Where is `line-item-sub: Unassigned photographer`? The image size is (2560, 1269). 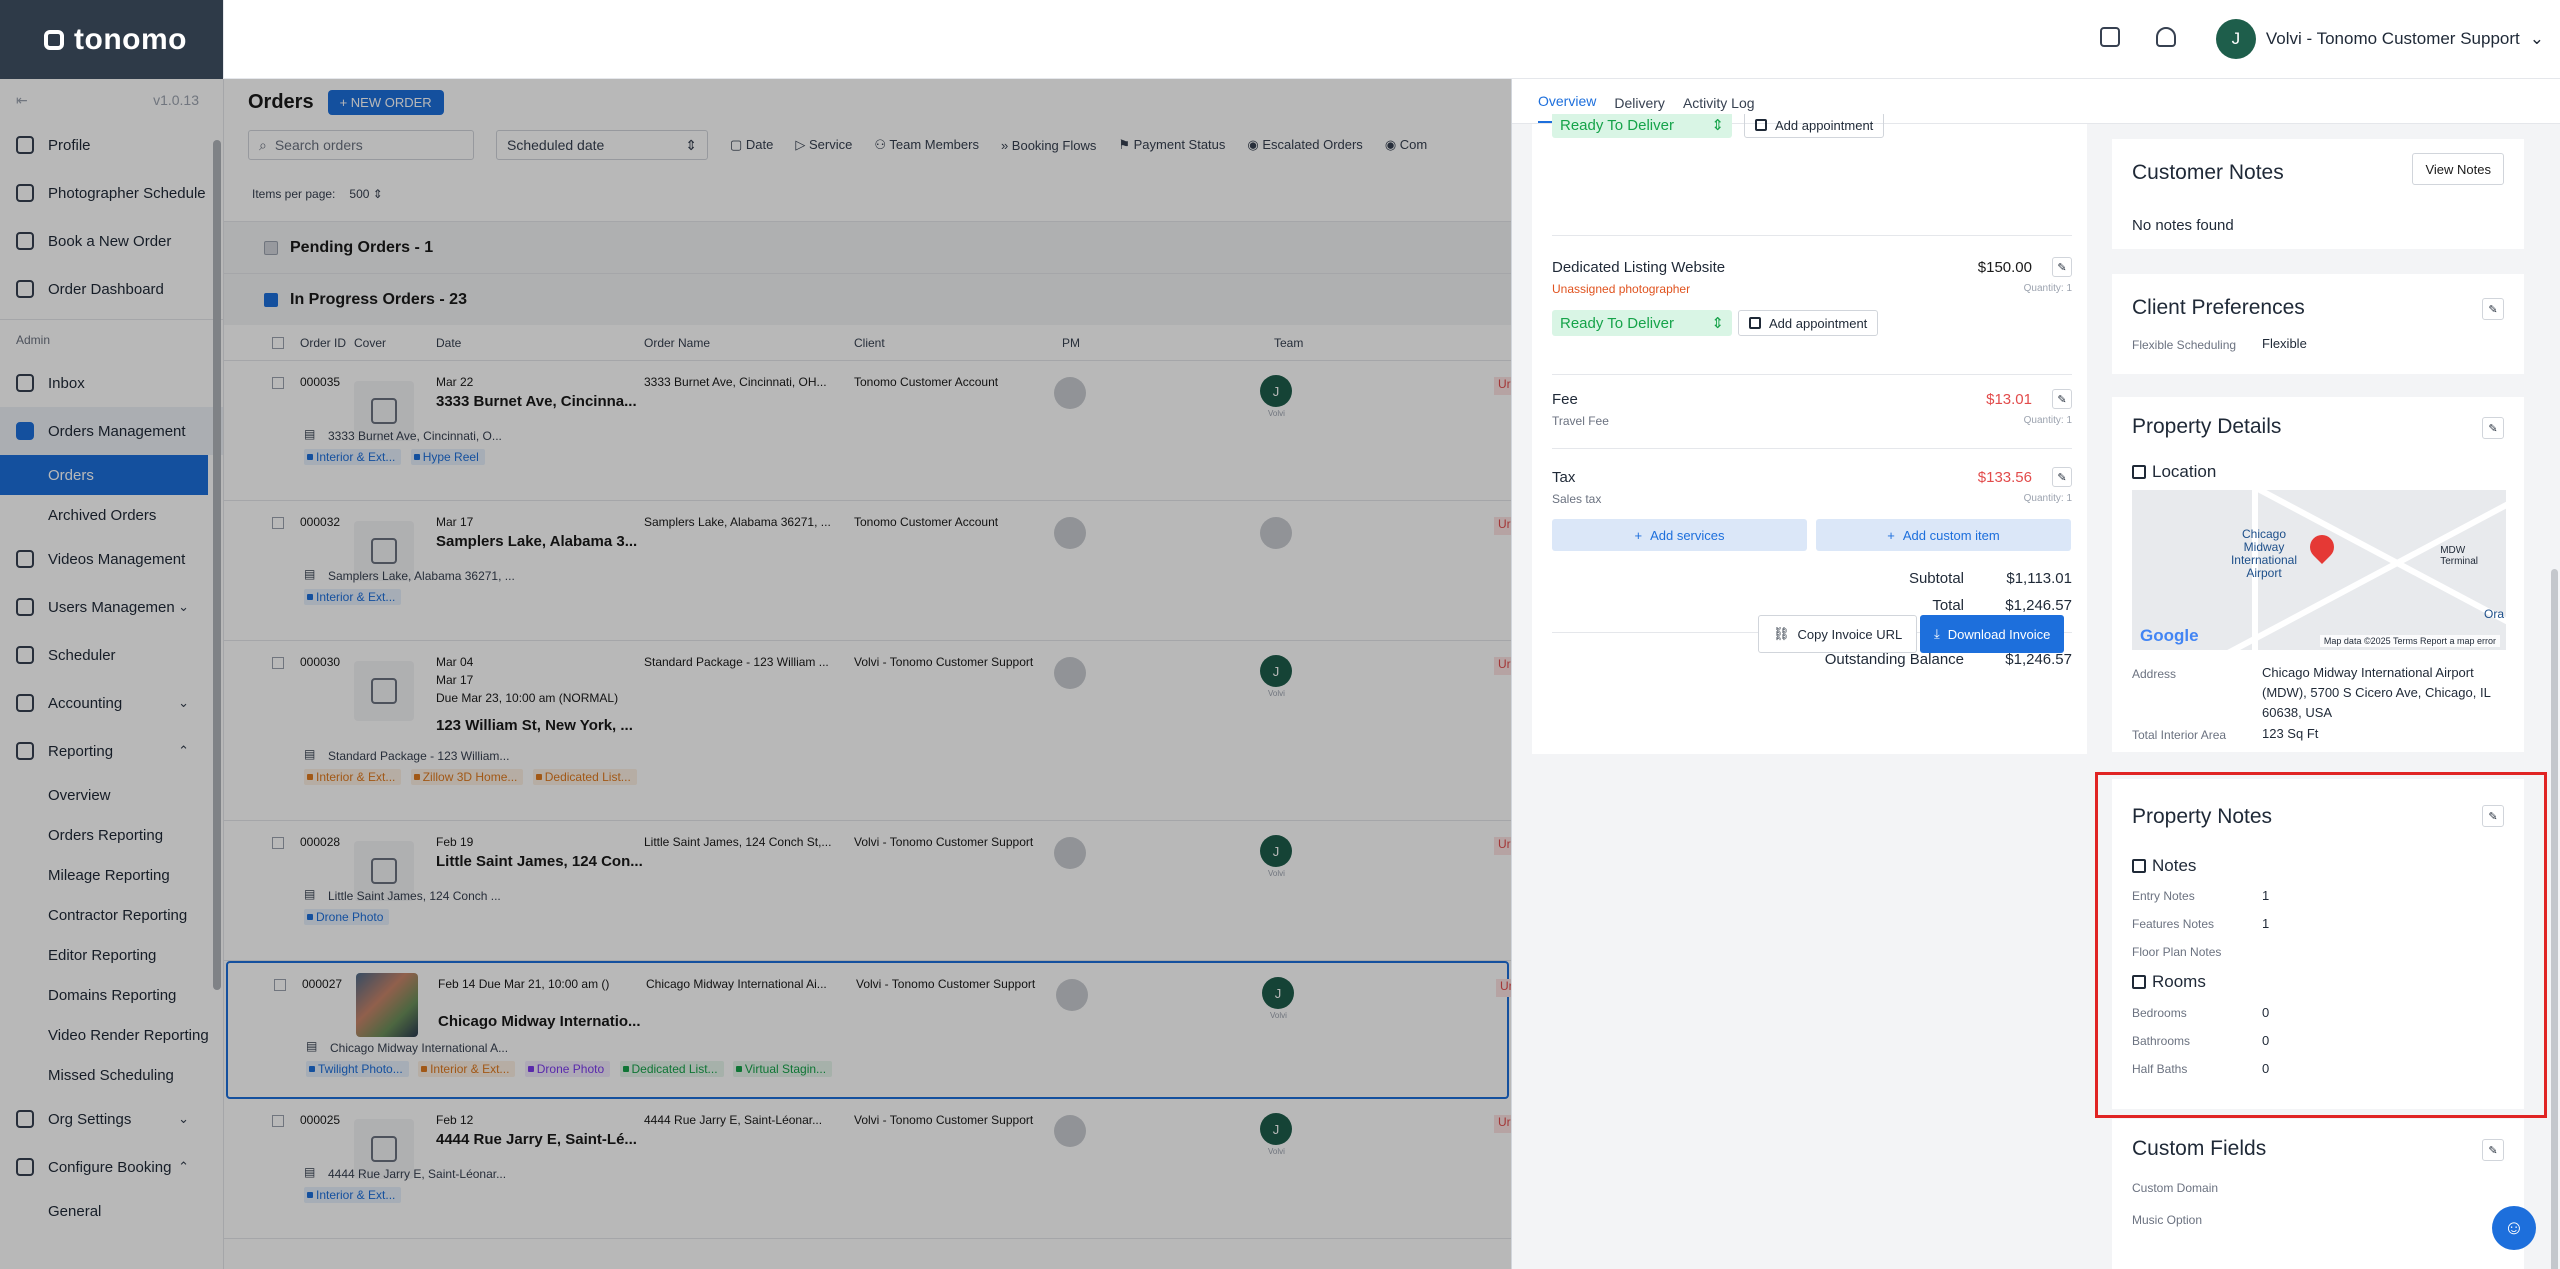 line-item-sub: Unassigned photographer is located at coordinates (1621, 289).